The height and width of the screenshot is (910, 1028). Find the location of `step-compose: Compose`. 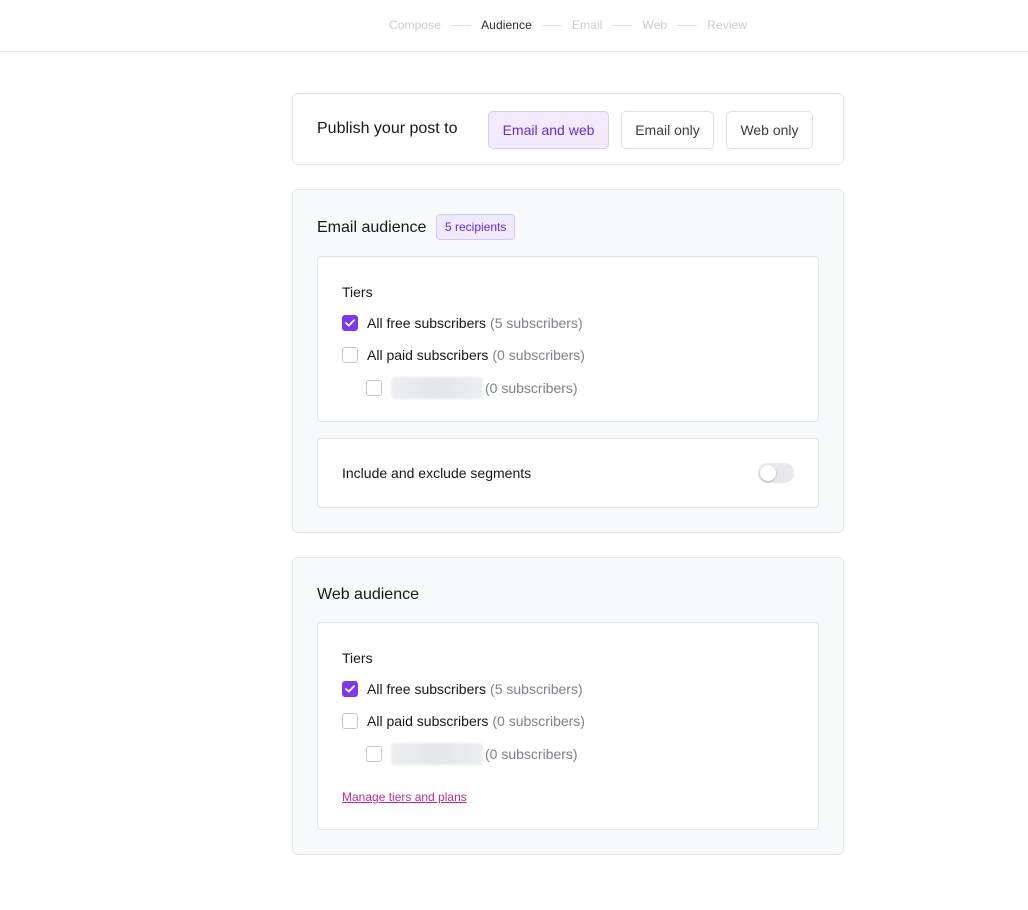

step-compose: Compose is located at coordinates (415, 25).